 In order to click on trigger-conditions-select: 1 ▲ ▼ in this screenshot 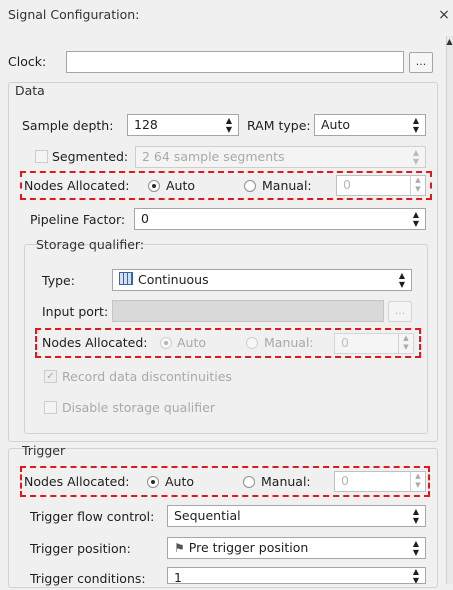, I will do `click(296, 575)`.